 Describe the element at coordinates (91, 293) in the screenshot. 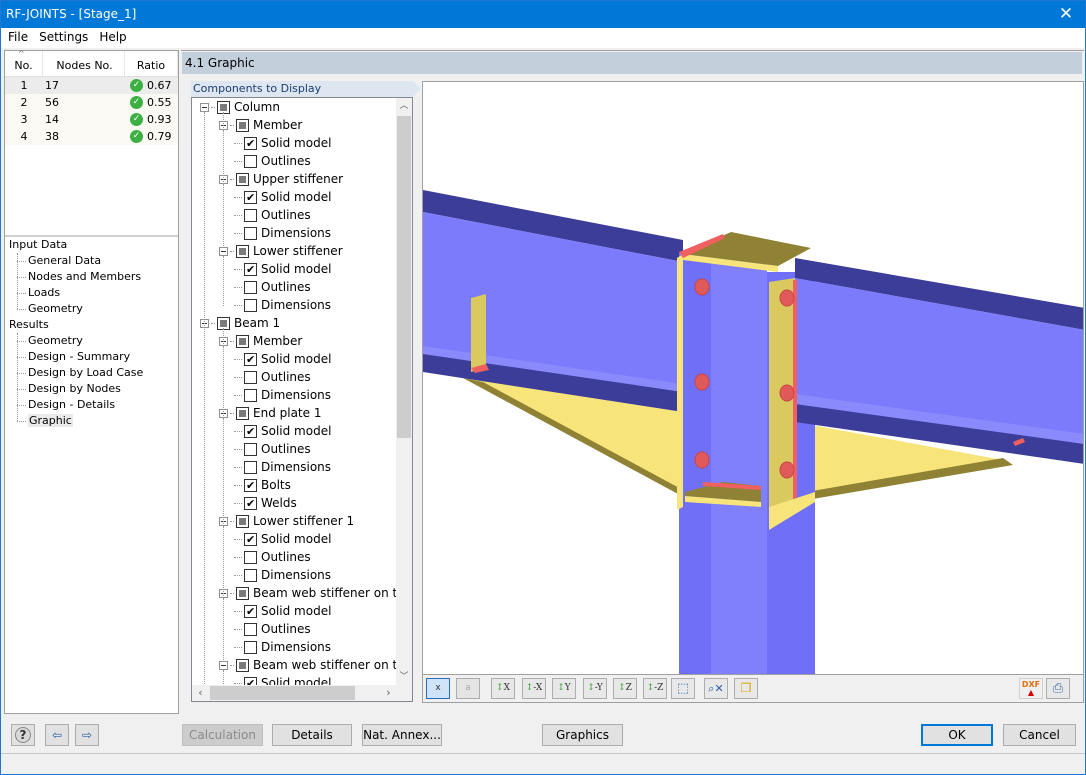

I see `nav-item-loads: Loads` at that location.